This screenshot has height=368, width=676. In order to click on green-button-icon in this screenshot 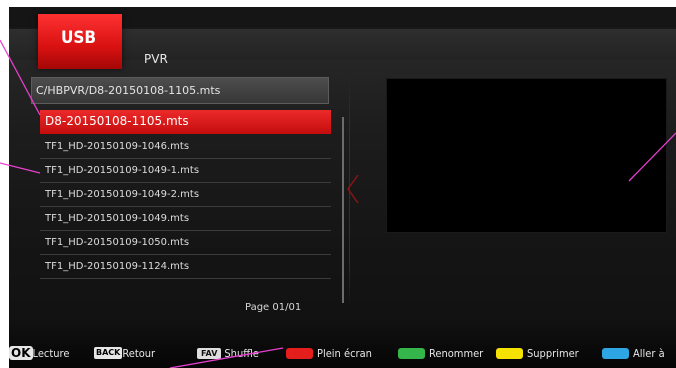, I will do `click(411, 353)`.